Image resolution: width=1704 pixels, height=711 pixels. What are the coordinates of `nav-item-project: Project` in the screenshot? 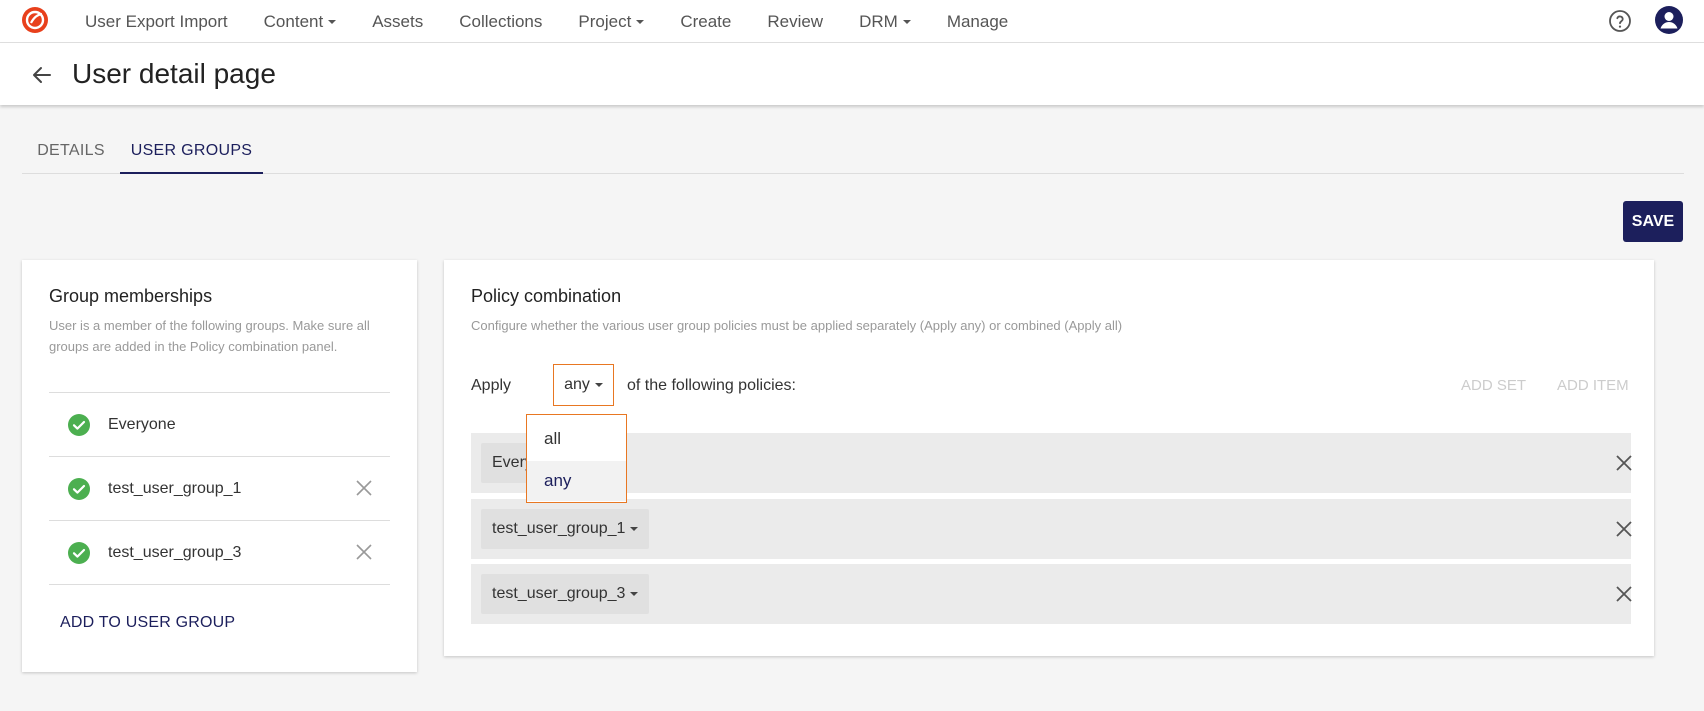 It's located at (611, 22).